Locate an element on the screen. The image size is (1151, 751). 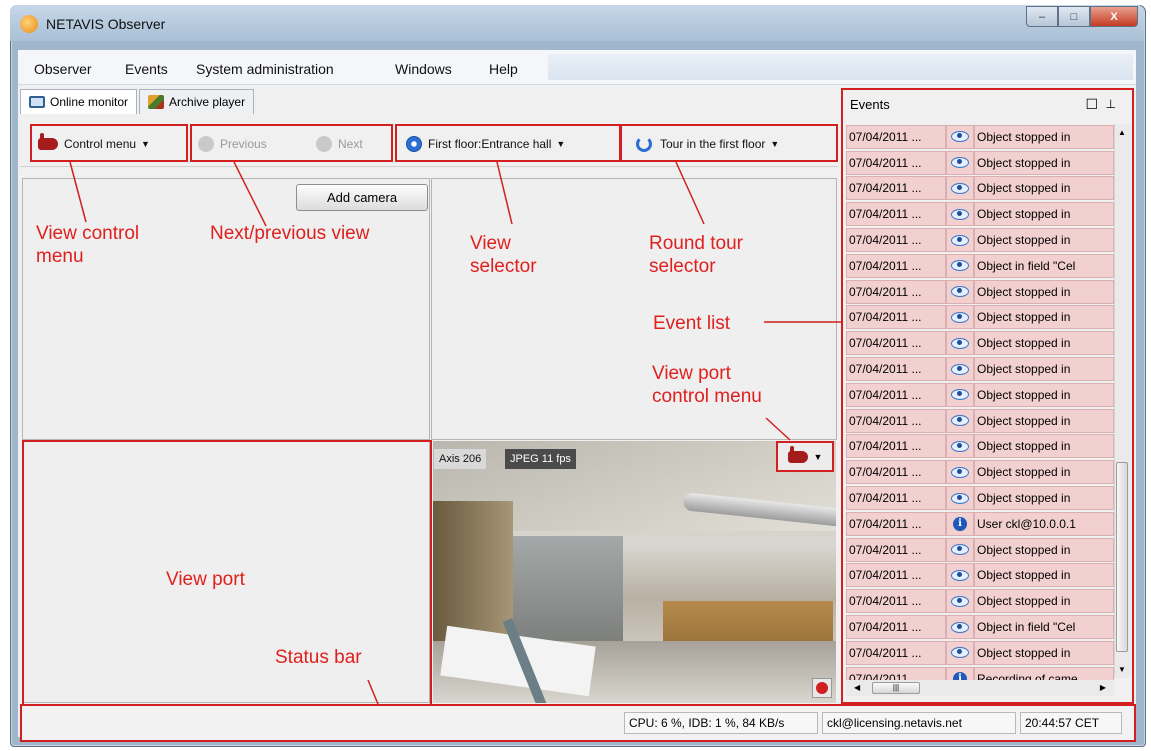
annotation-view-selector-line1: View is located at coordinates (490, 243).